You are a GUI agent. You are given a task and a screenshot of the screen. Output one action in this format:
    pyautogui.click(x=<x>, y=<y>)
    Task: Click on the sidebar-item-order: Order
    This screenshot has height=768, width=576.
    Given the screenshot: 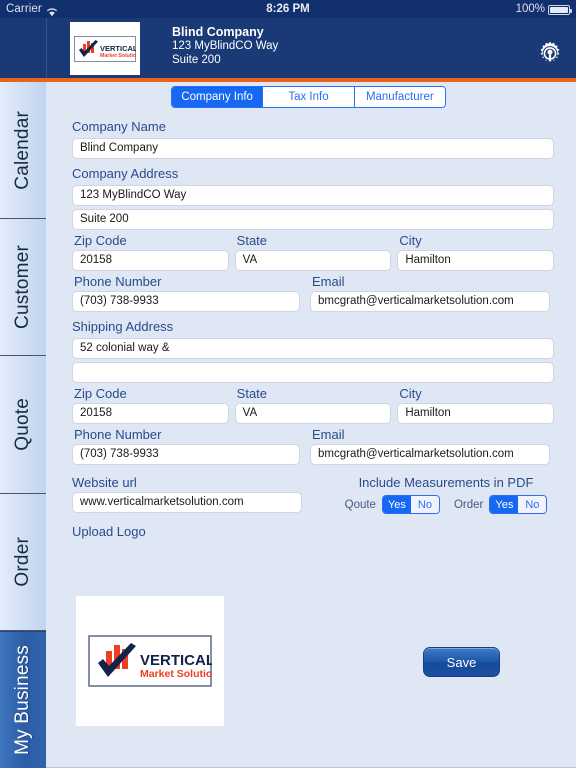 What is the action you would take?
    pyautogui.click(x=23, y=562)
    